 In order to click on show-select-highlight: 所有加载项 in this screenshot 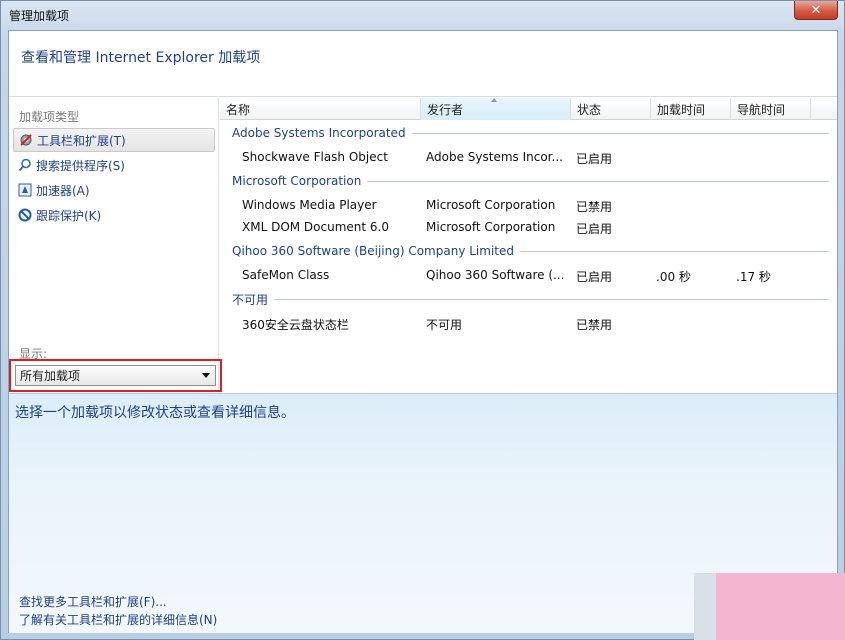, I will do `click(115, 375)`.